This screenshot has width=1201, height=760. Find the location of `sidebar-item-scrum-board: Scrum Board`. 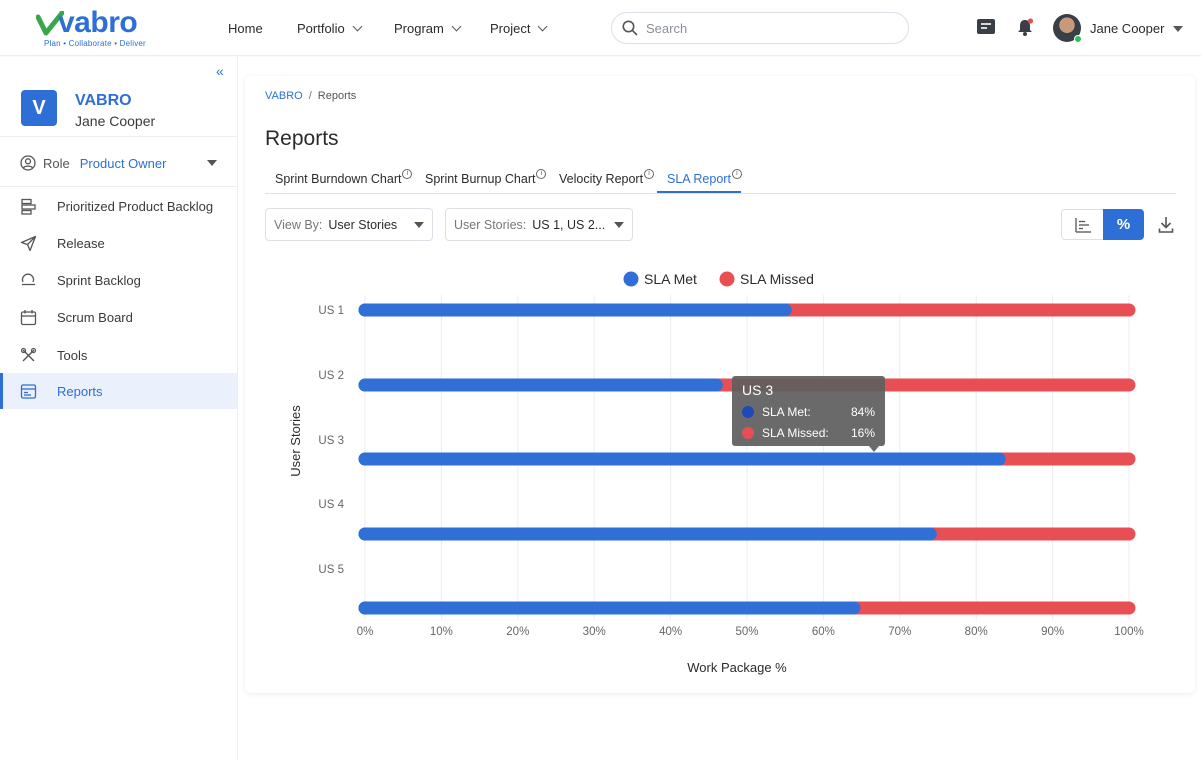

sidebar-item-scrum-board: Scrum Board is located at coordinates (118, 317).